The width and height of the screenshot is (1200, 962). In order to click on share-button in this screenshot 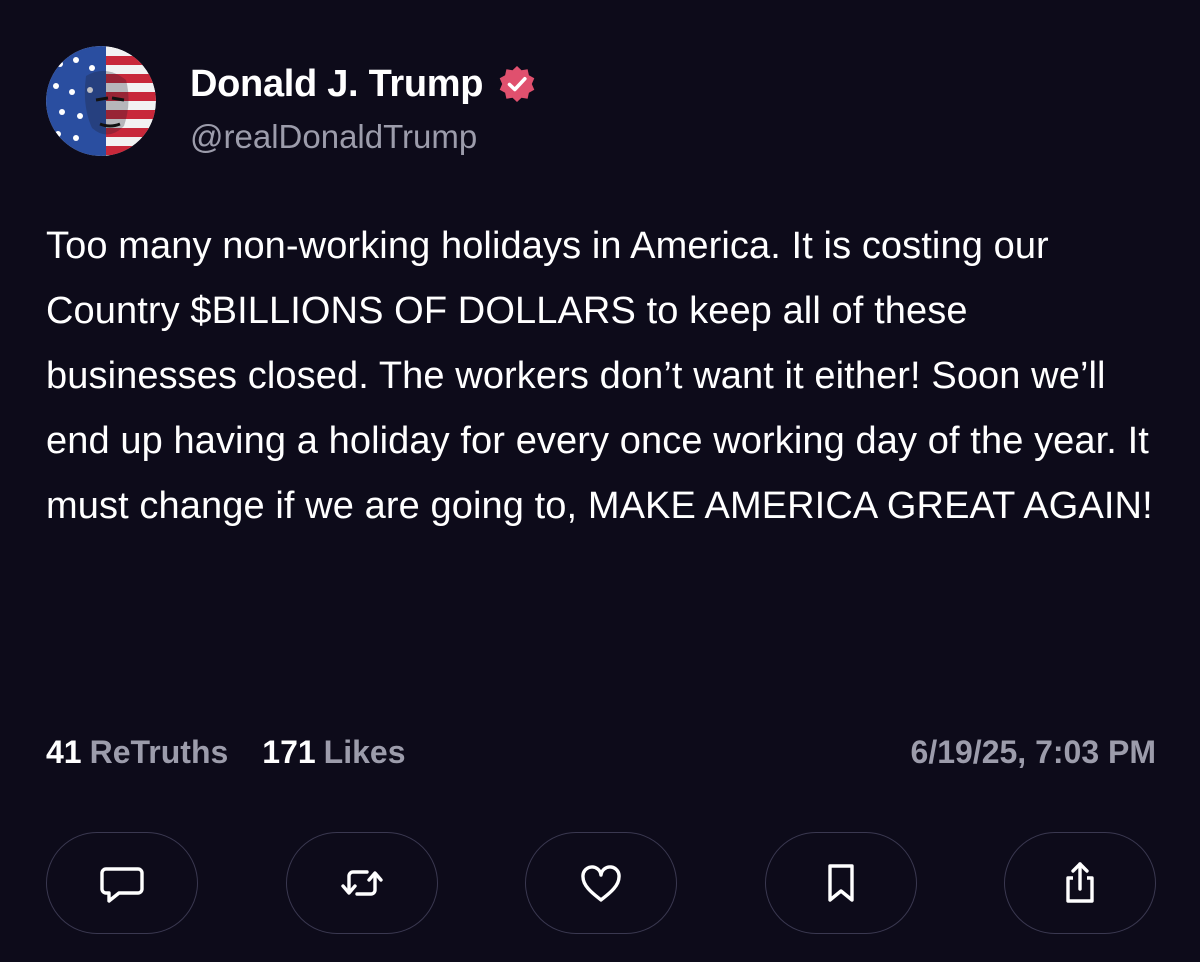, I will do `click(1080, 883)`.